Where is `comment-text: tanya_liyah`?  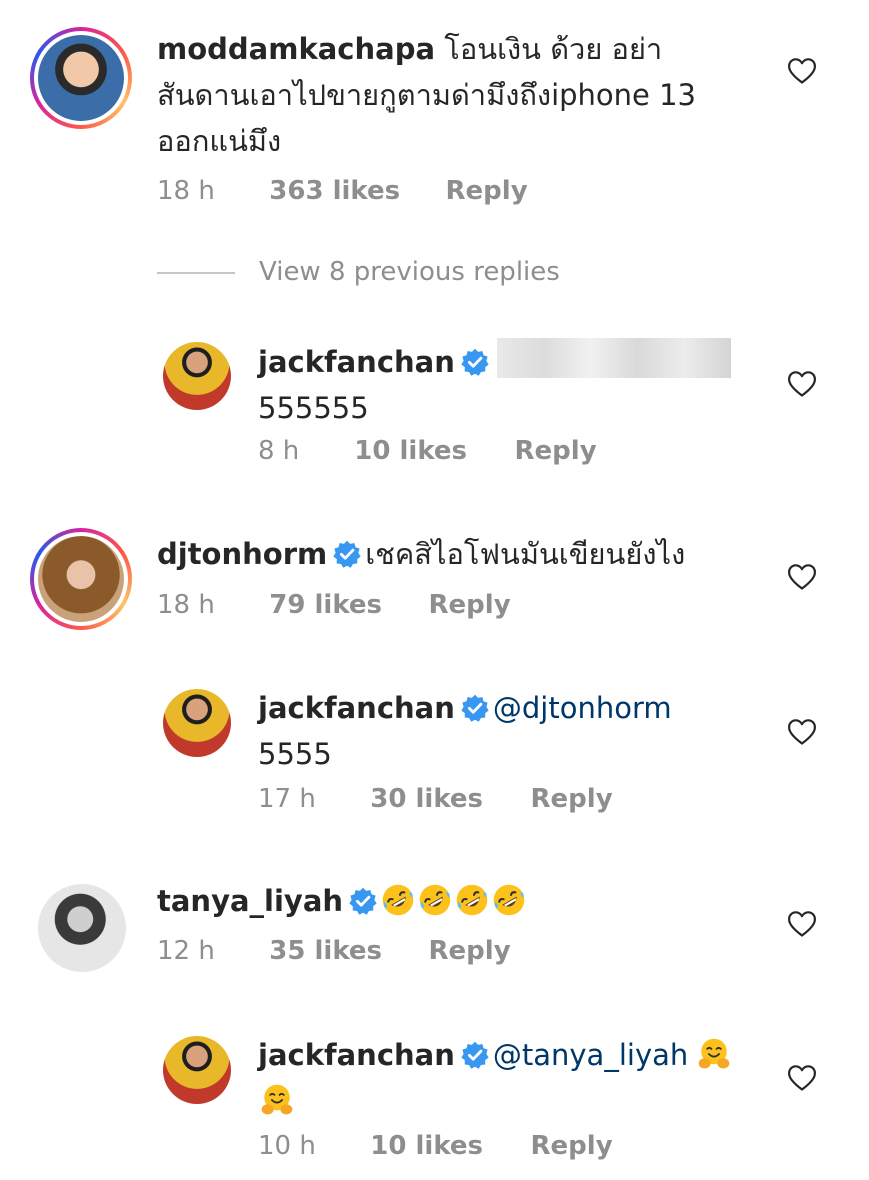 comment-text: tanya_liyah is located at coordinates (477, 901).